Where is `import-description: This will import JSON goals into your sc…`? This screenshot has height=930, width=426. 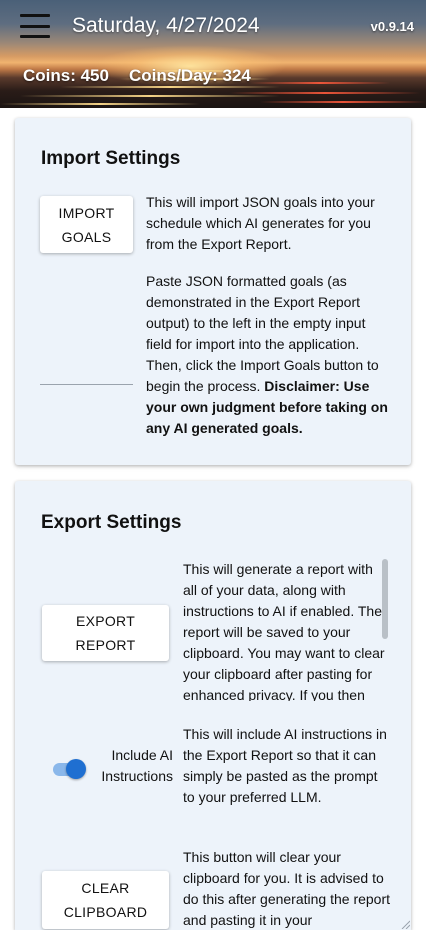
import-description: This will import JSON goals into your sc… is located at coordinates (260, 223).